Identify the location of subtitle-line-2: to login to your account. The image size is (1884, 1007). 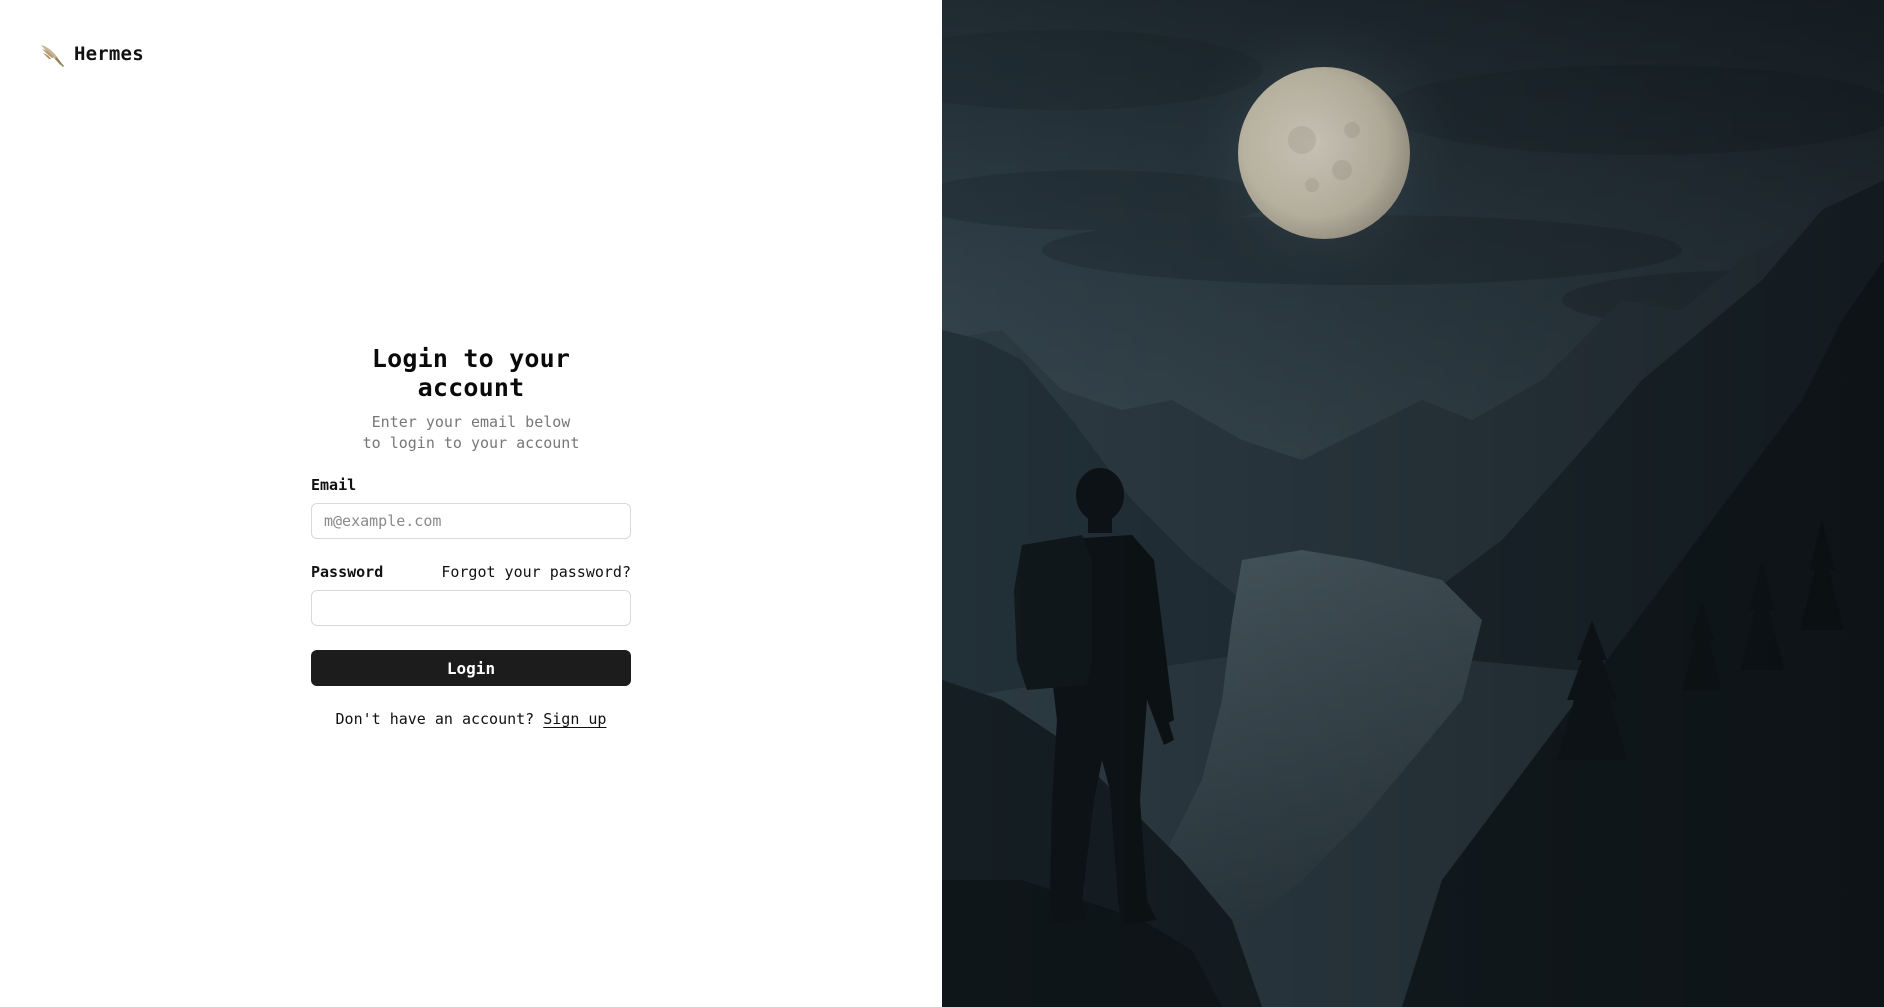
(471, 443).